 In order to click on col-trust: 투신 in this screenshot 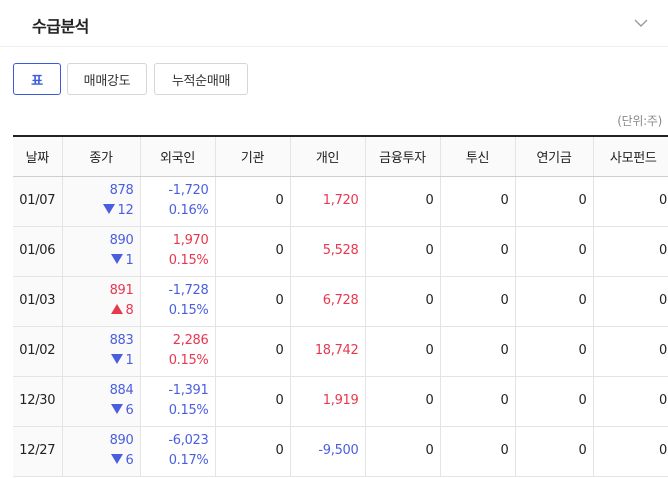, I will do `click(478, 156)`.